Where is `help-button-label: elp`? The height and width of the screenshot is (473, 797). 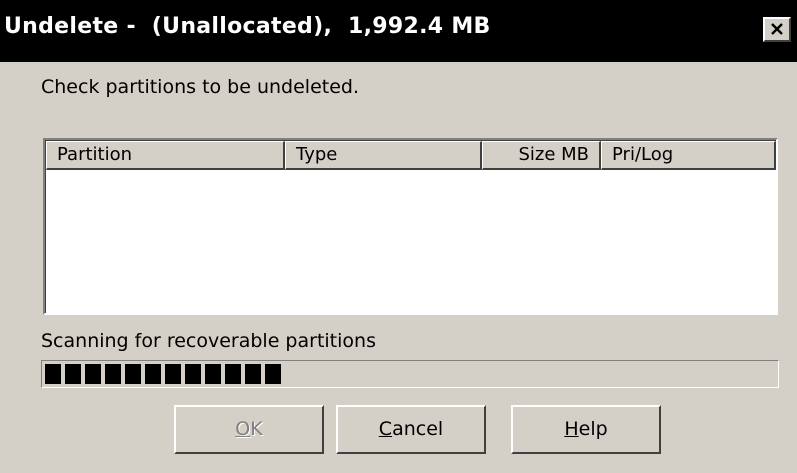 help-button-label: elp is located at coordinates (593, 429).